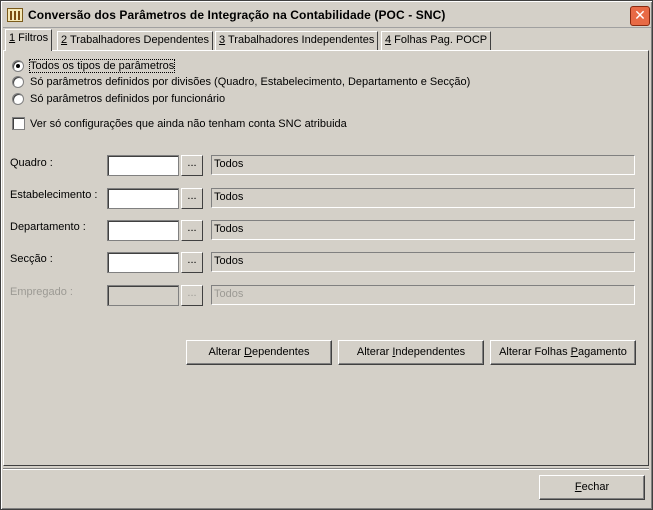  I want to click on estabelecimento-description: Todos, so click(423, 198).